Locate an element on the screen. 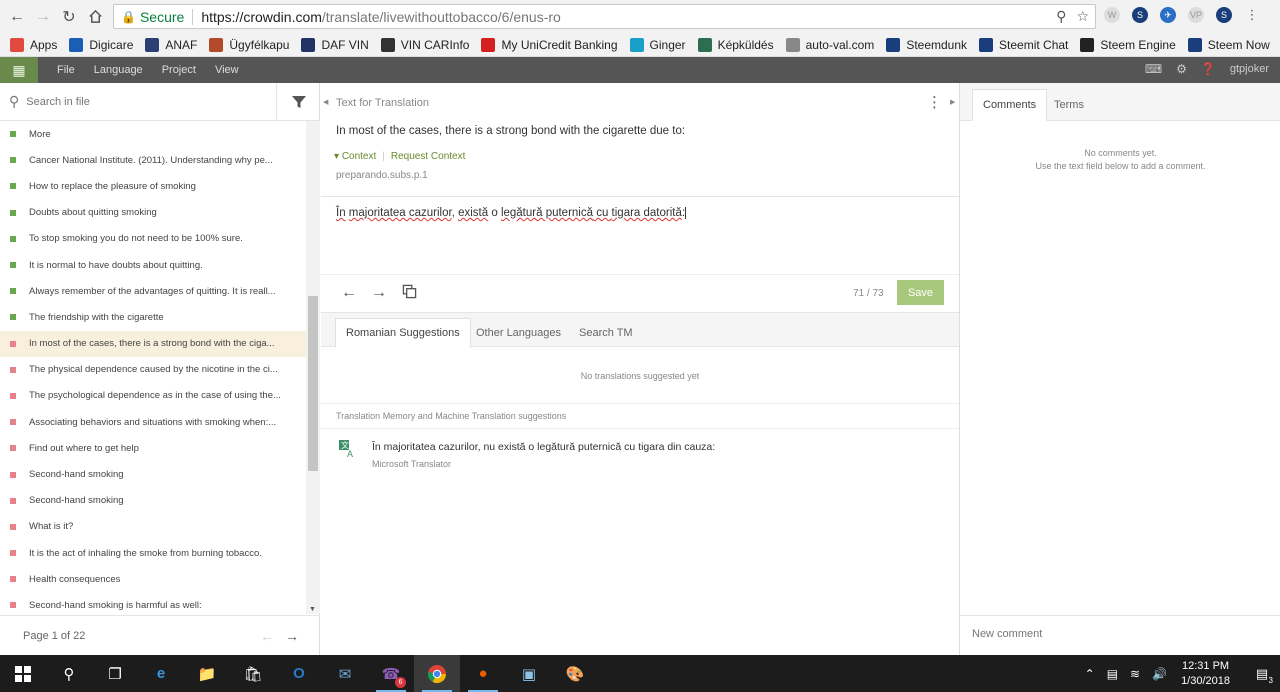 Image resolution: width=1280 pixels, height=692 pixels. vp-ext-icon: VP is located at coordinates (1196, 15).